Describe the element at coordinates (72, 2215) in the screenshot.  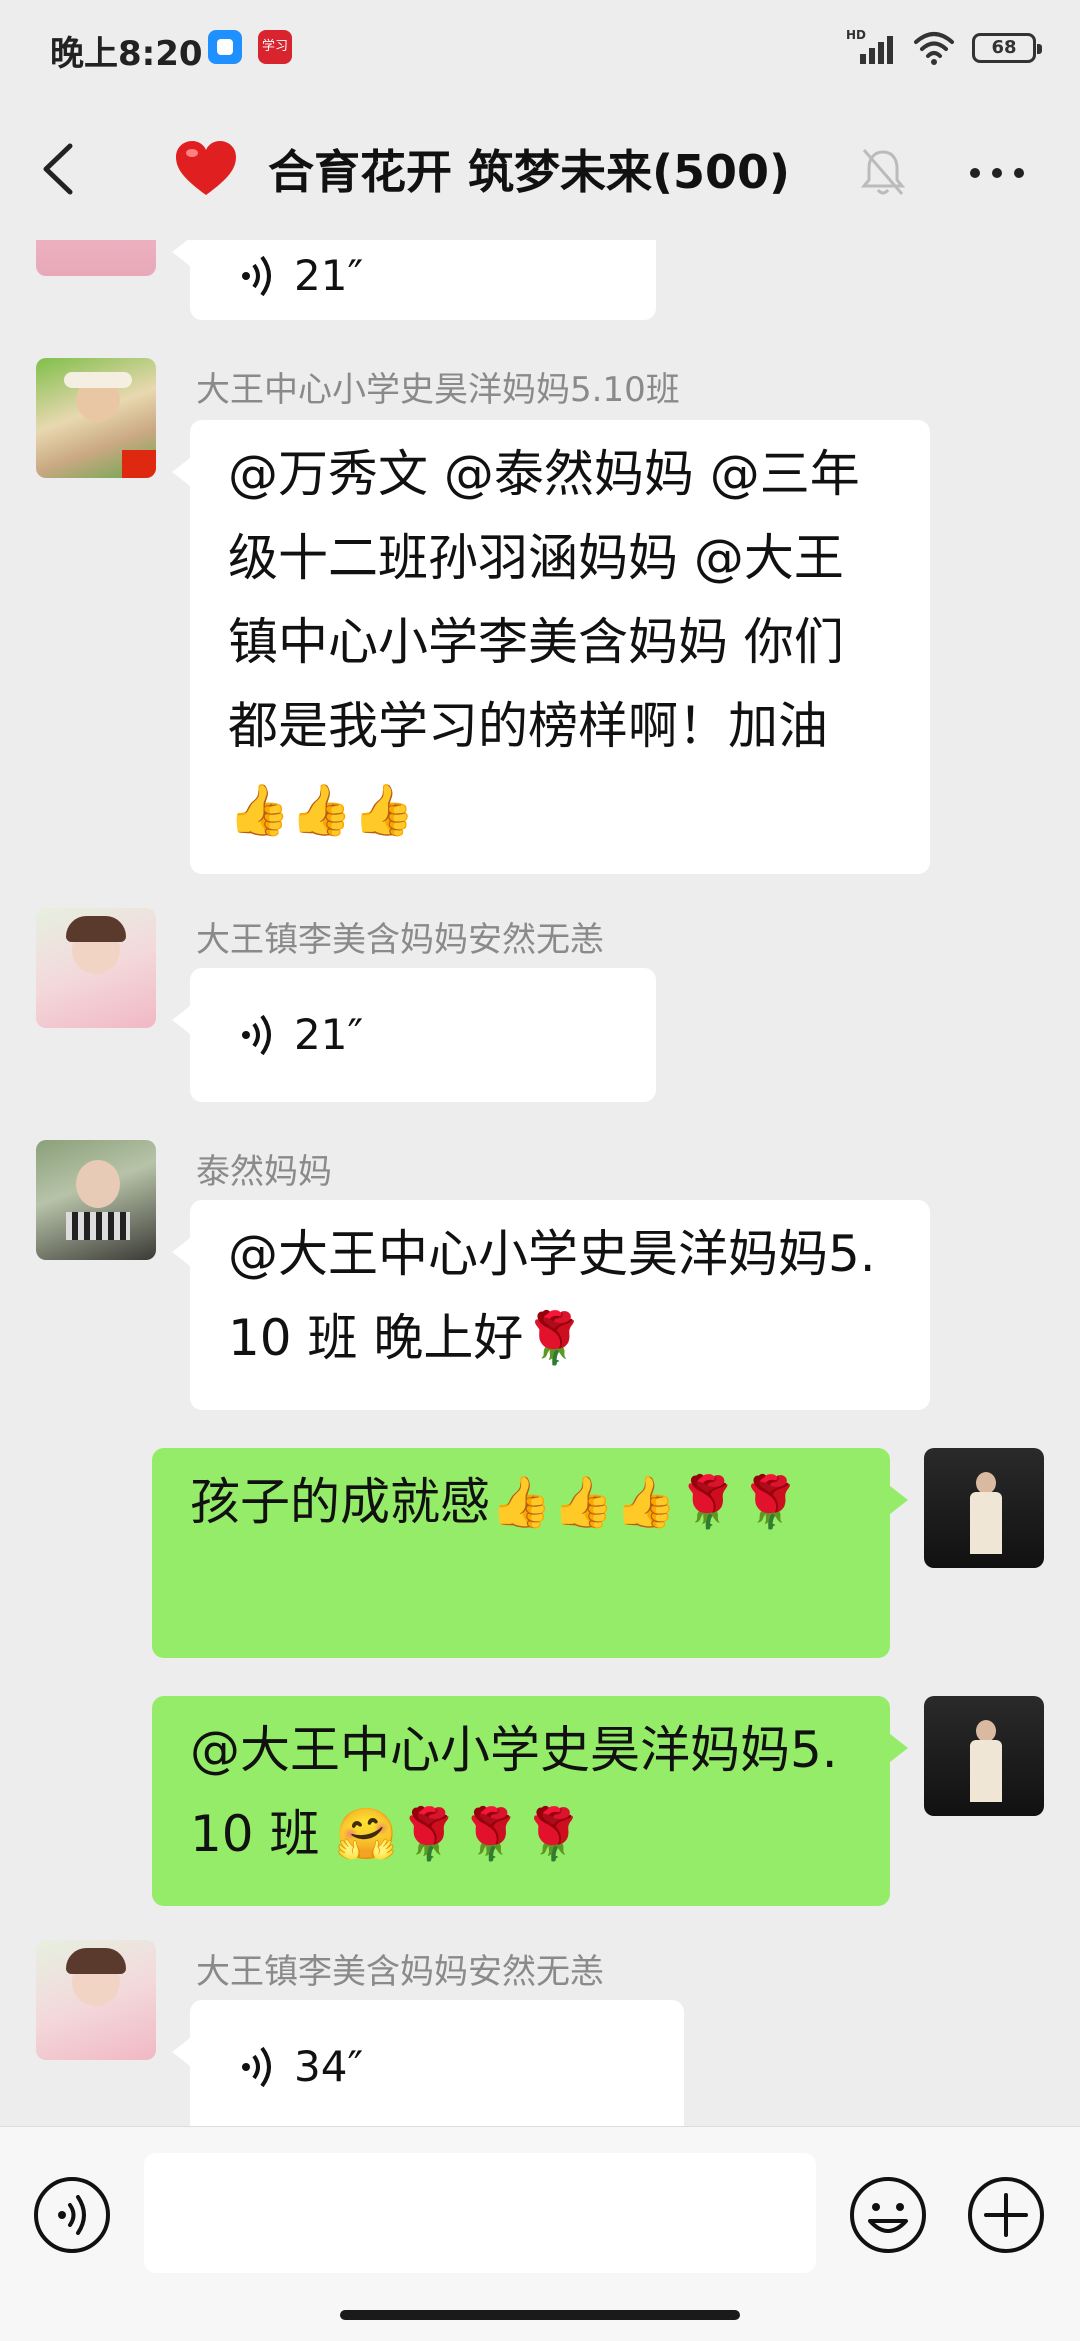
I see `voice-input-button` at that location.